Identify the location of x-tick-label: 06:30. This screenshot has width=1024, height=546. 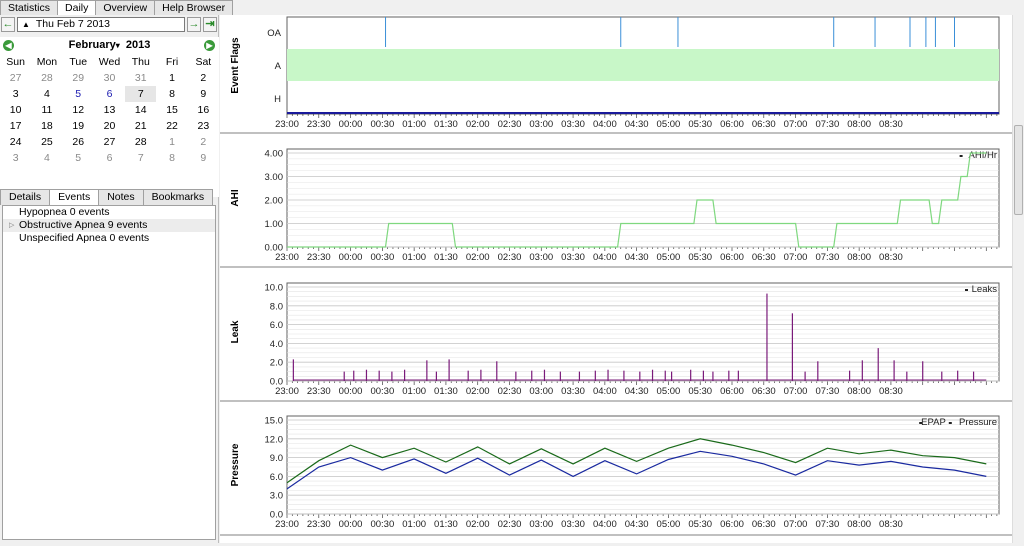
(764, 524).